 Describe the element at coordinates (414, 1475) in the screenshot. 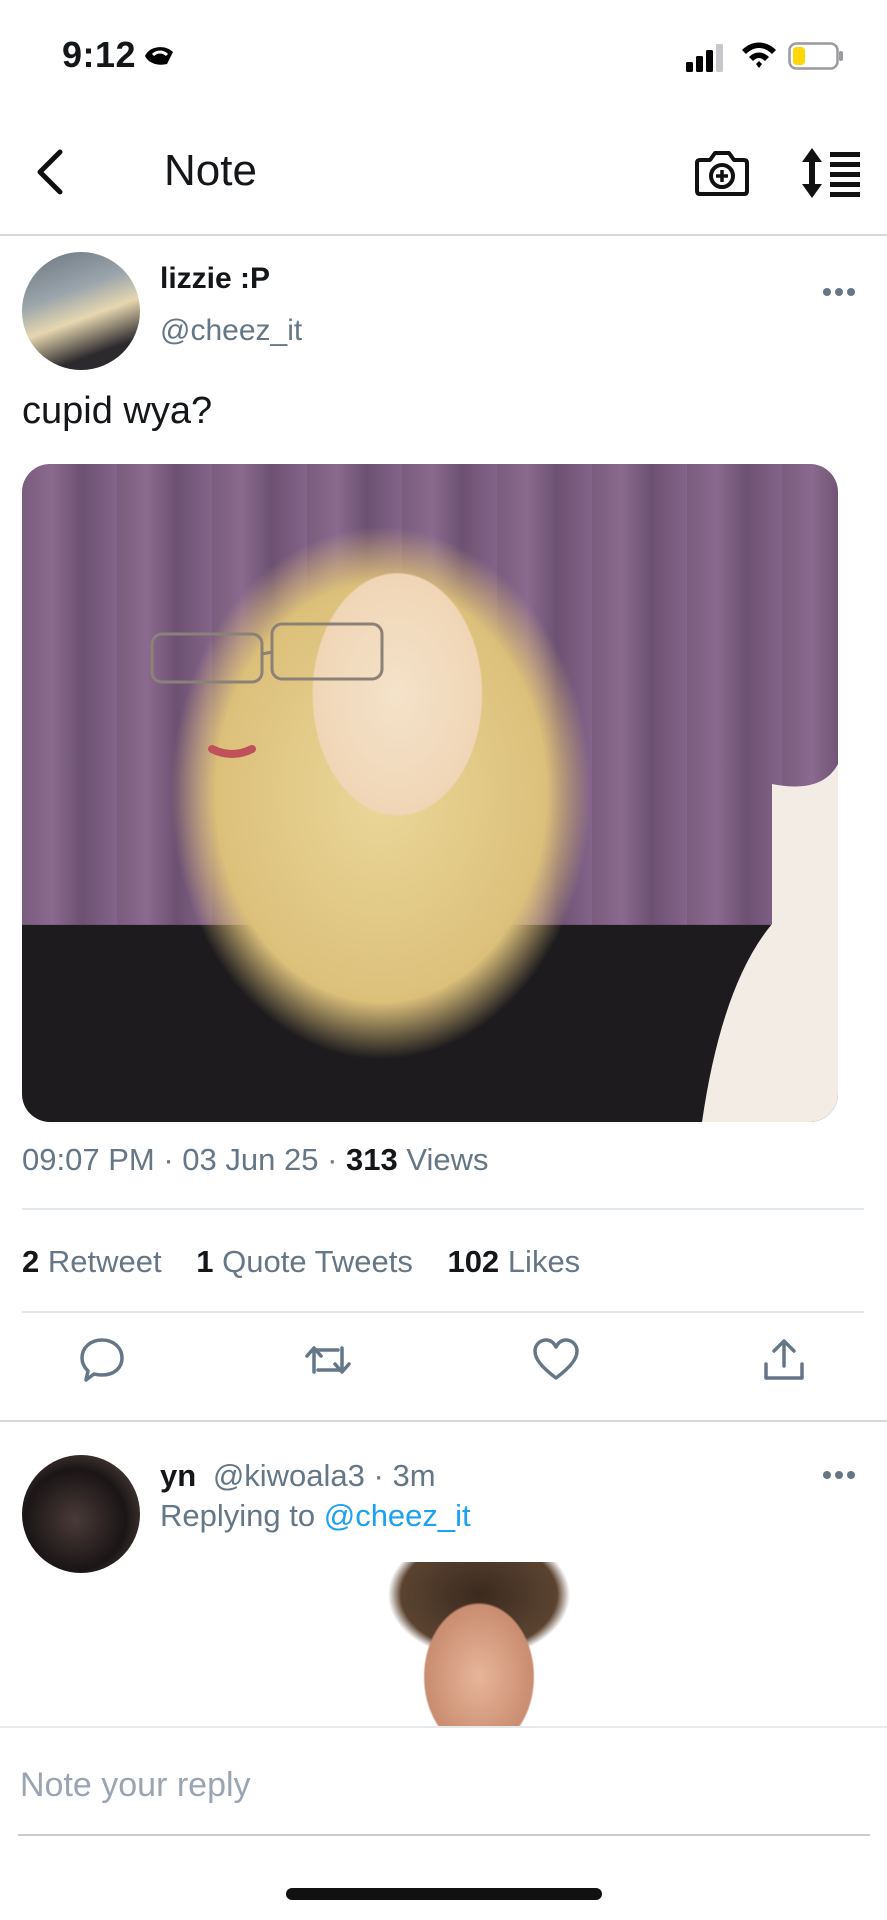

I see `reply-time: 3m` at that location.